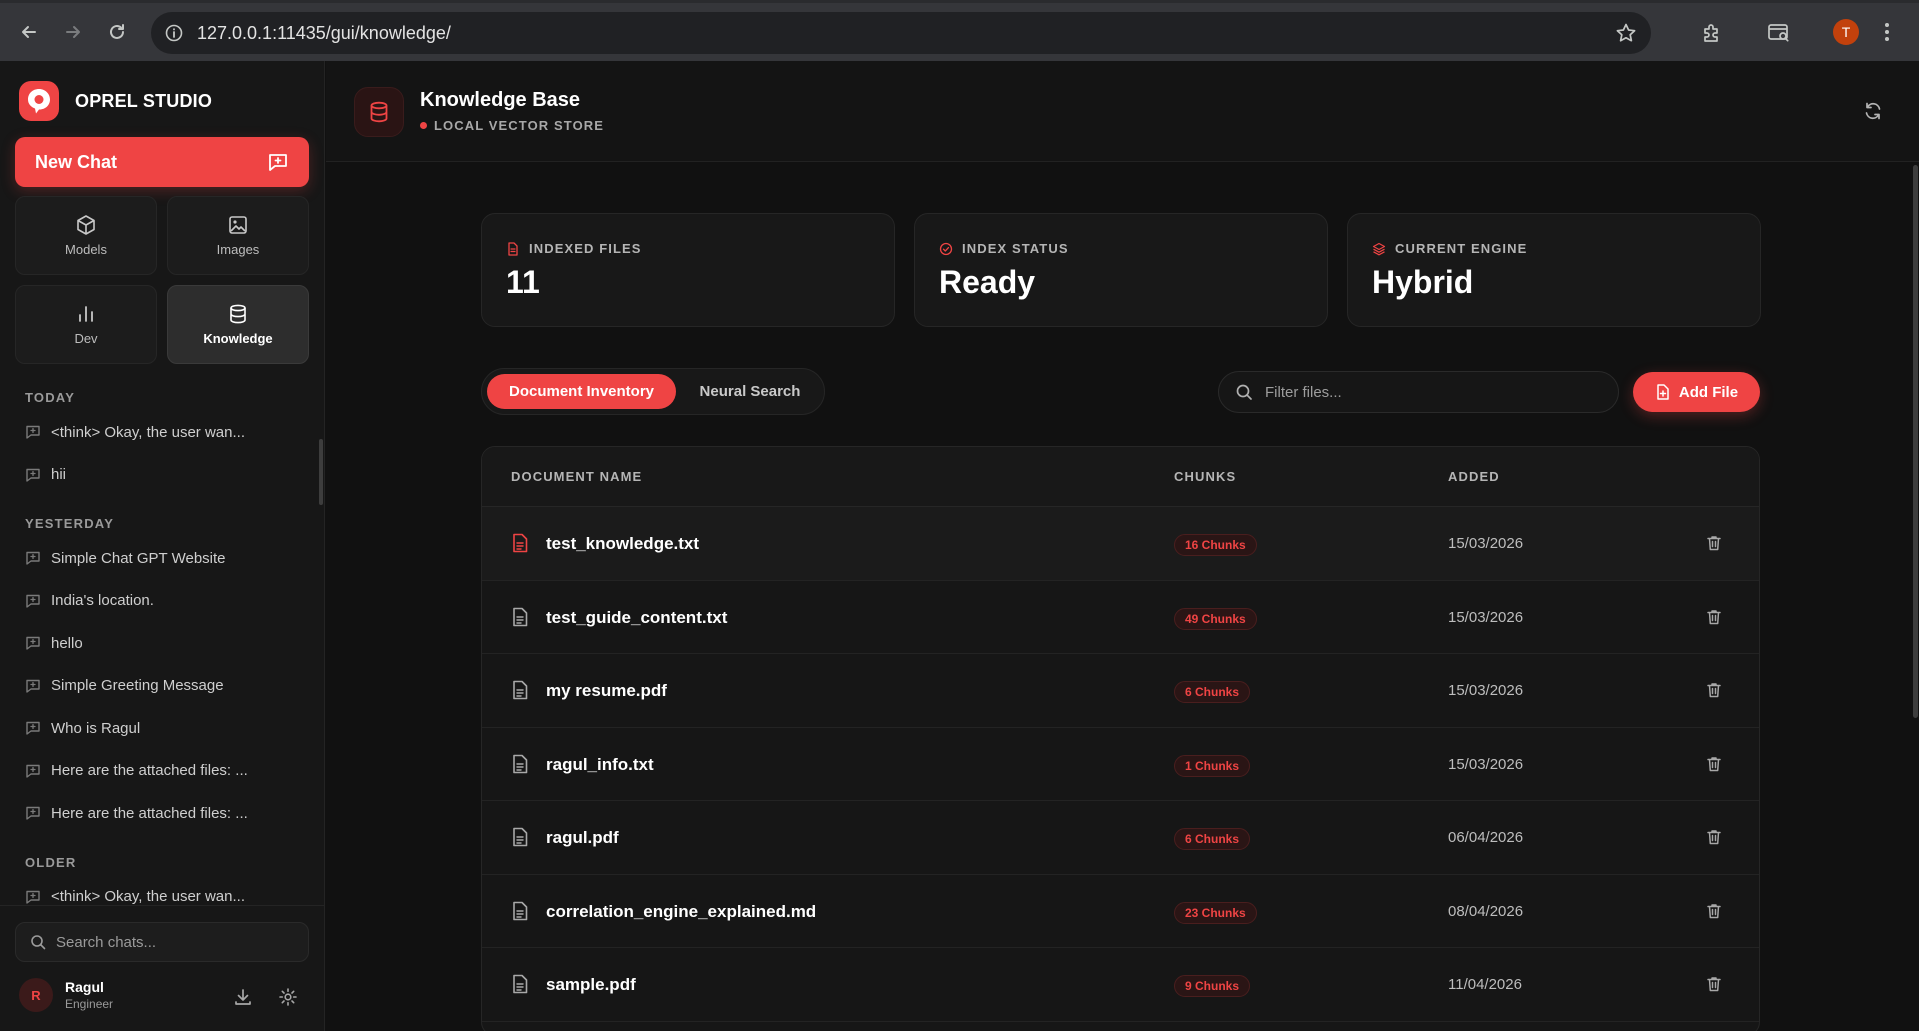 The height and width of the screenshot is (1031, 1919). I want to click on table-row: ragul_info.txt 1 Chunks 15/03/2026, so click(1120, 764).